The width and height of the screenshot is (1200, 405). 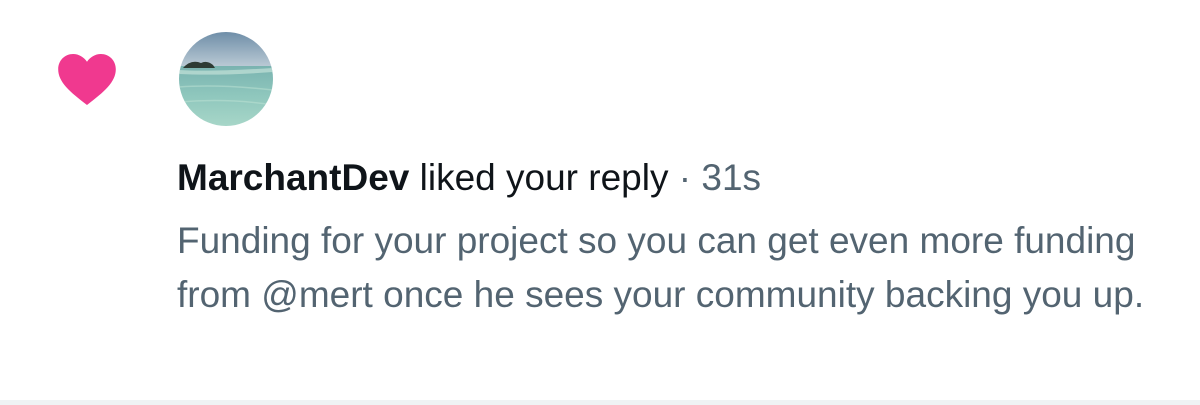 I want to click on username-link: MarchantDev, so click(x=293, y=177).